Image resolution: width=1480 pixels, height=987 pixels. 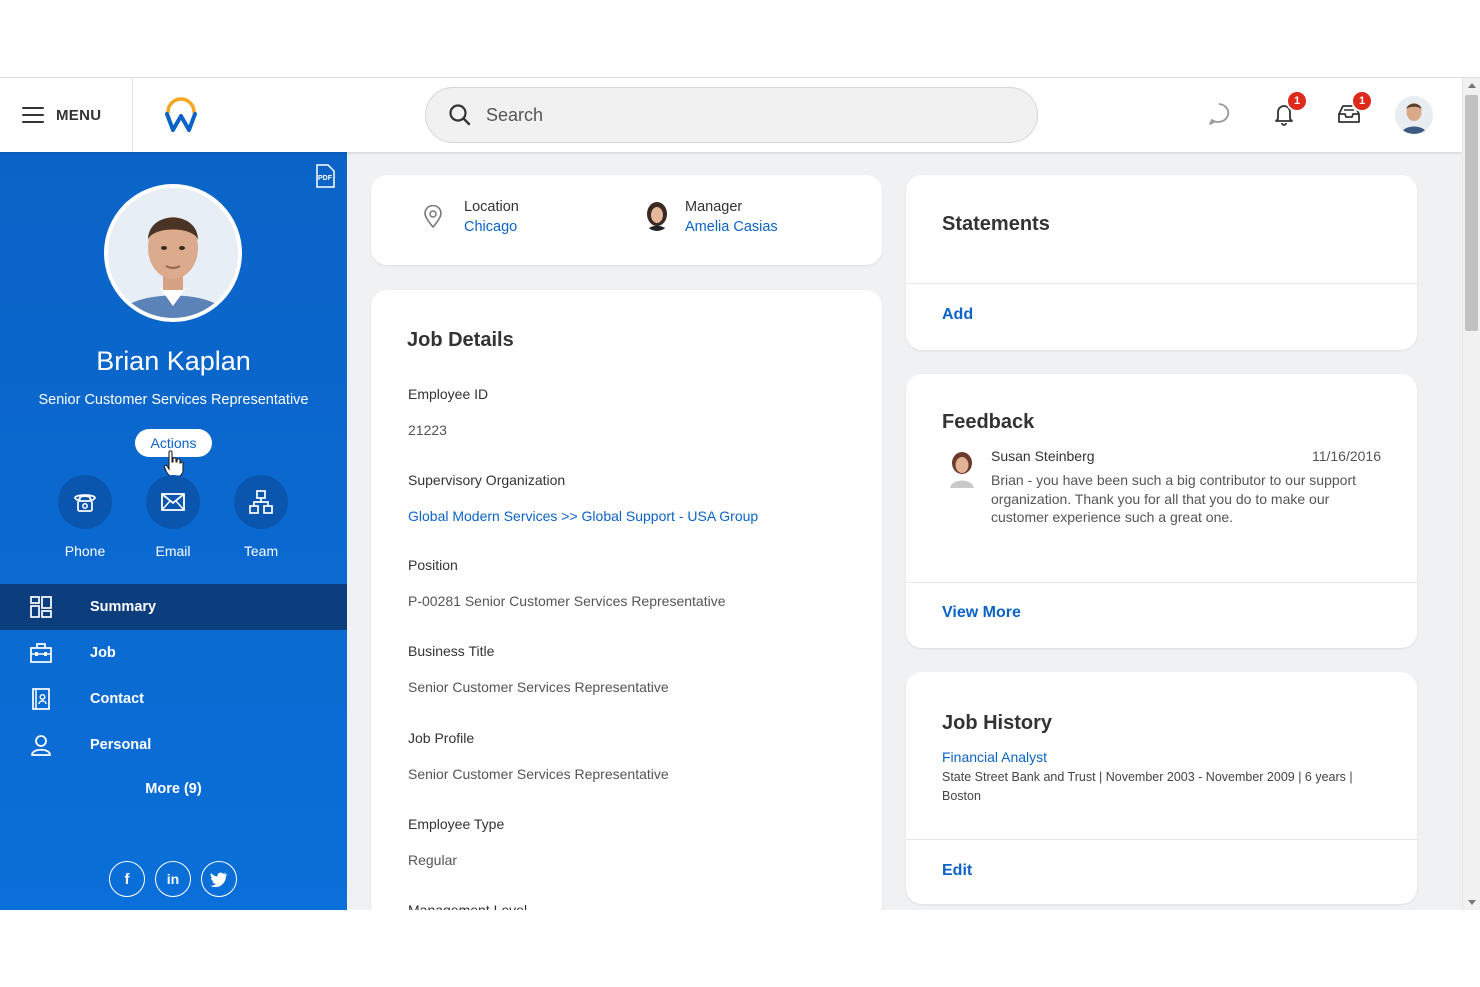 What do you see at coordinates (957, 315) in the screenshot?
I see `statements-add-link: Add` at bounding box center [957, 315].